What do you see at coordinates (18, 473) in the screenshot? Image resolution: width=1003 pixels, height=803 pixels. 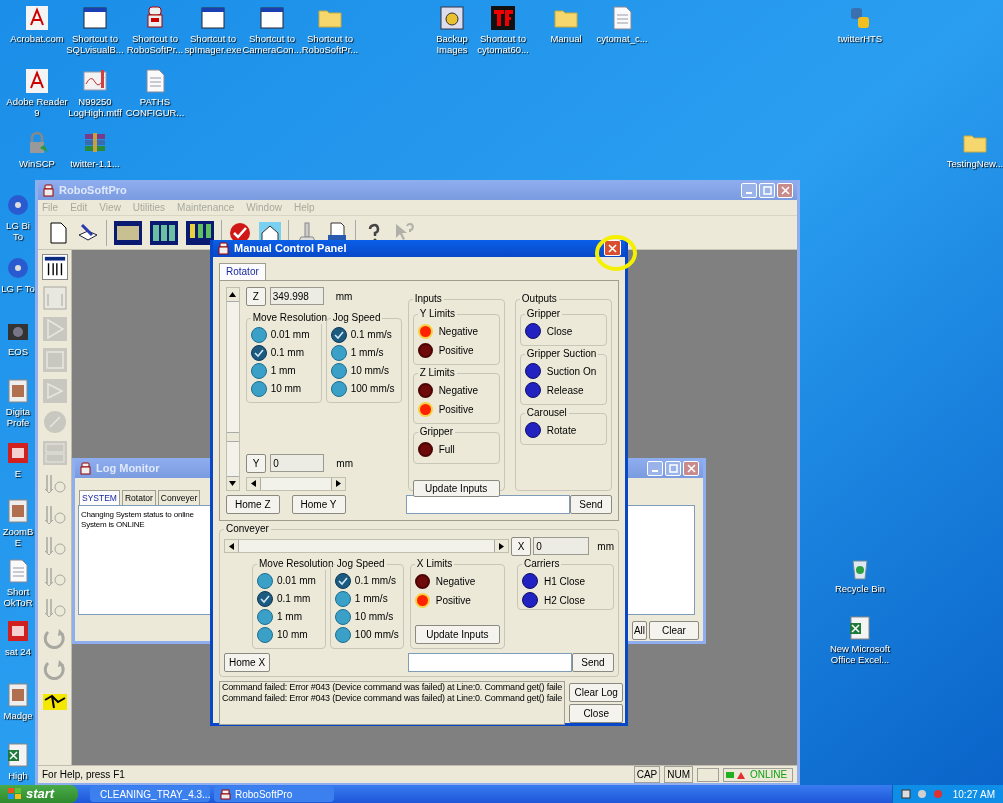 I see `desktop-icon-label: E` at bounding box center [18, 473].